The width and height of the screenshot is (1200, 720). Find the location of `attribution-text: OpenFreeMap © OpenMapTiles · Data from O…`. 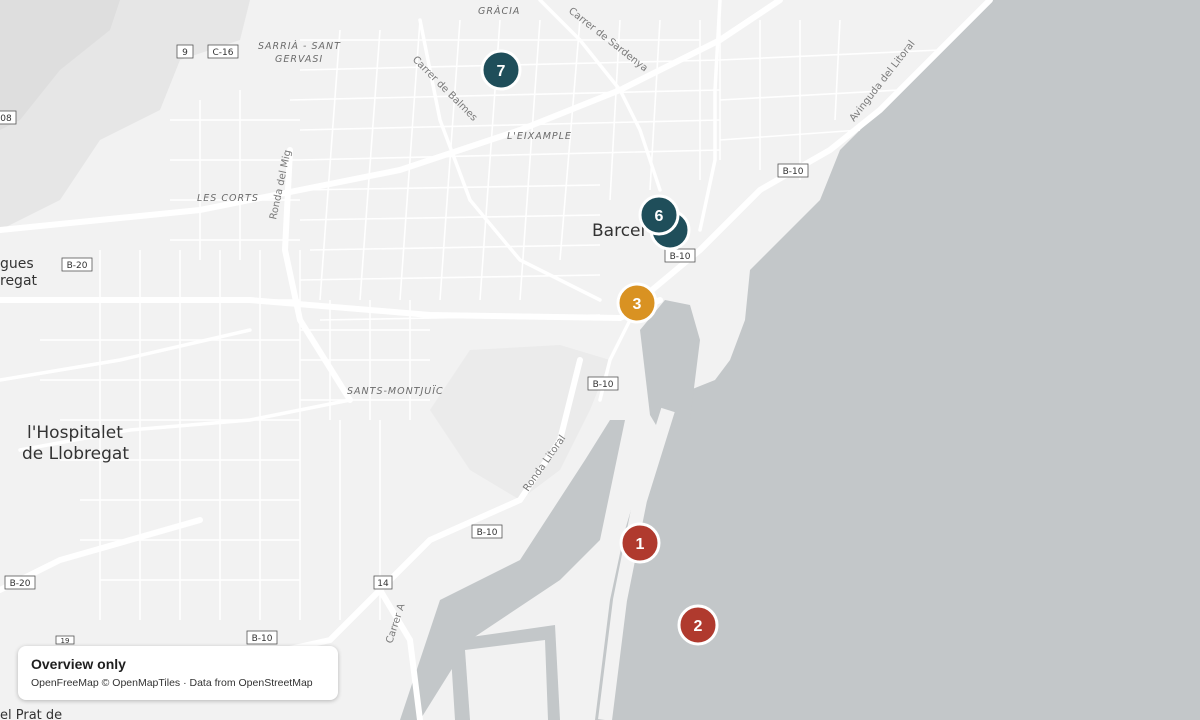

attribution-text: OpenFreeMap © OpenMapTiles · Data from O… is located at coordinates (172, 683).